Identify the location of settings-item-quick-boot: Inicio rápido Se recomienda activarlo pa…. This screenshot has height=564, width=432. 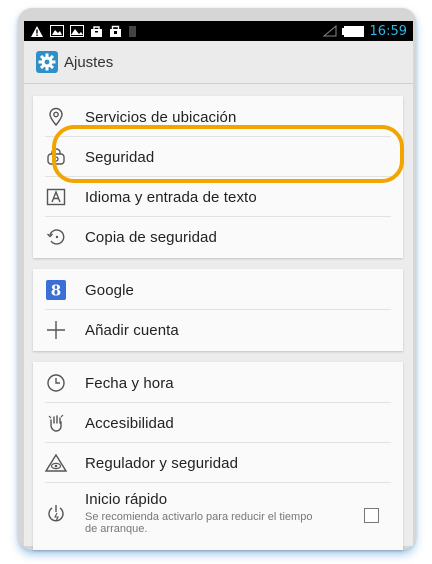
(218, 513).